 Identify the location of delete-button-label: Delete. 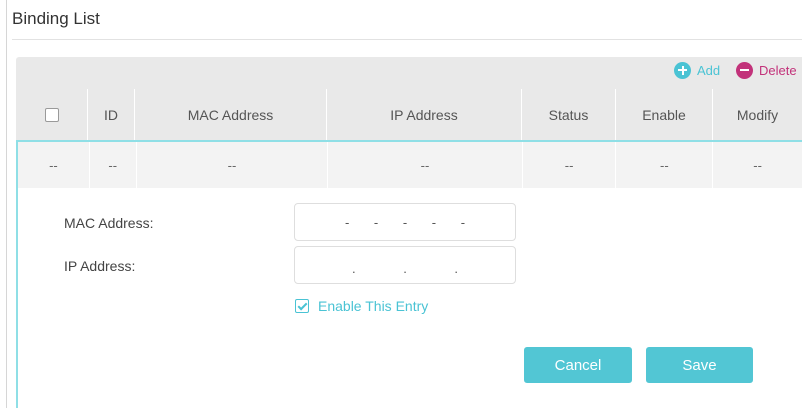
(778, 70).